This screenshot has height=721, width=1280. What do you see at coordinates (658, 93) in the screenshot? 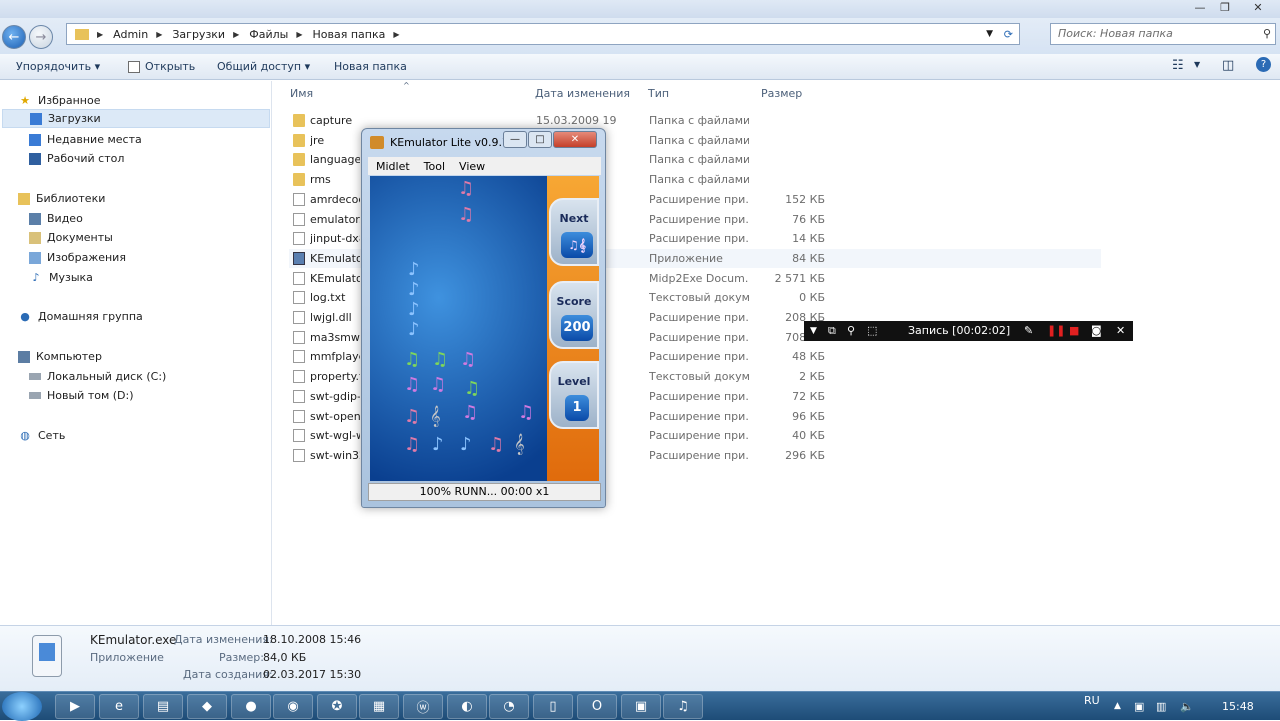
I see `column-header-type: Тип` at bounding box center [658, 93].